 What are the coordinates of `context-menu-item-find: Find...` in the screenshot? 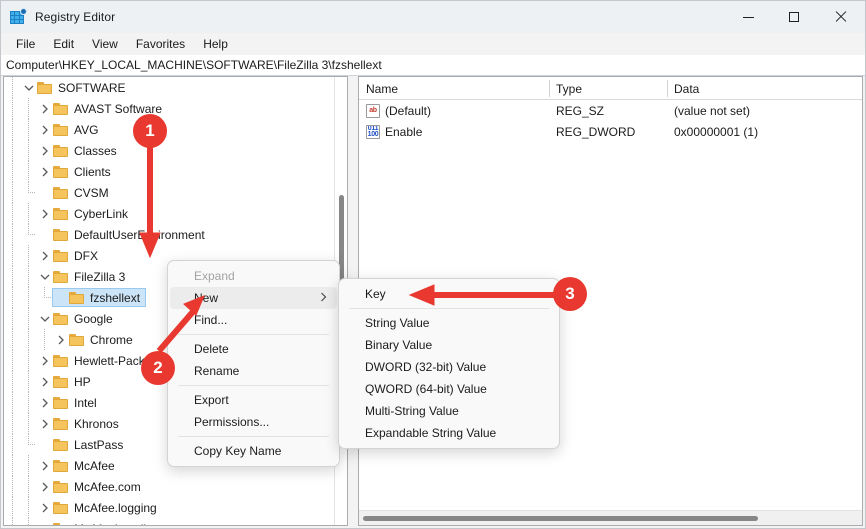 It's located at (253, 320).